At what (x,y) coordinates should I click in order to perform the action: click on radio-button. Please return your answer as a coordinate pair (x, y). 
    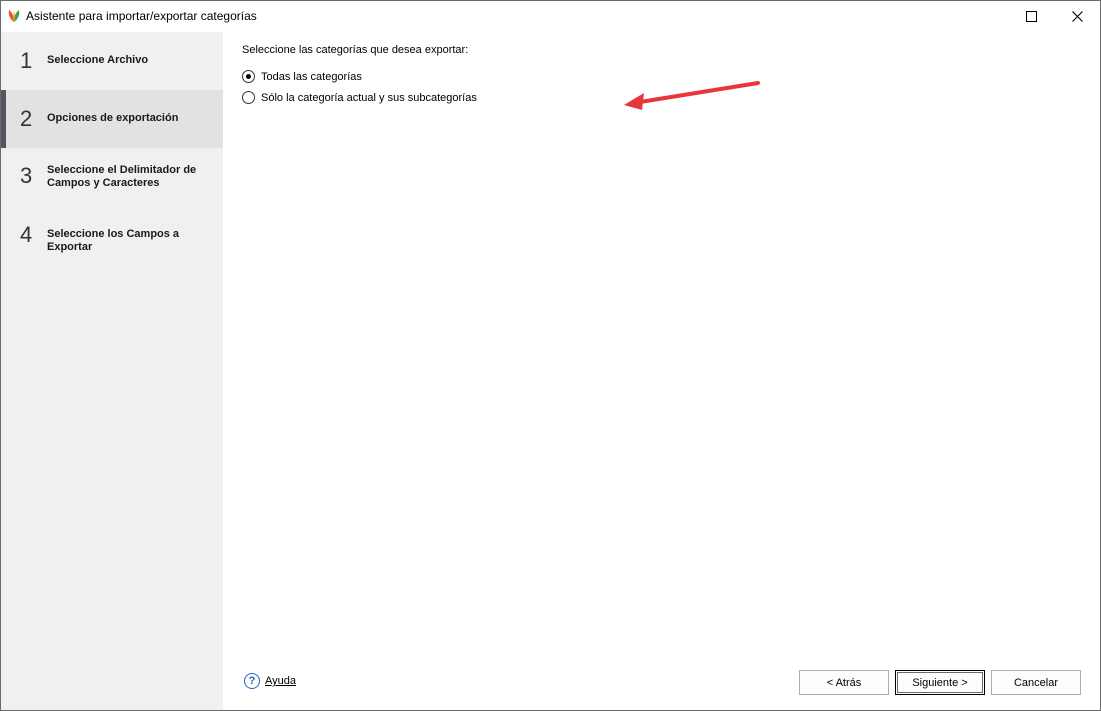
    Looking at the image, I should click on (248, 97).